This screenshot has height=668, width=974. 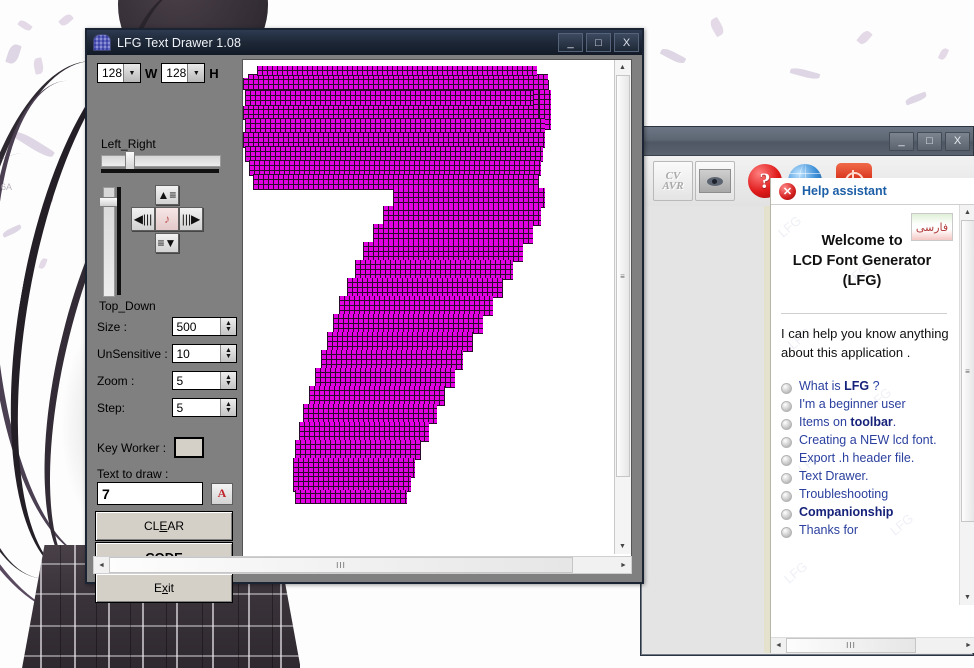 I want to click on list-item: Export .h header file., so click(x=868, y=458).